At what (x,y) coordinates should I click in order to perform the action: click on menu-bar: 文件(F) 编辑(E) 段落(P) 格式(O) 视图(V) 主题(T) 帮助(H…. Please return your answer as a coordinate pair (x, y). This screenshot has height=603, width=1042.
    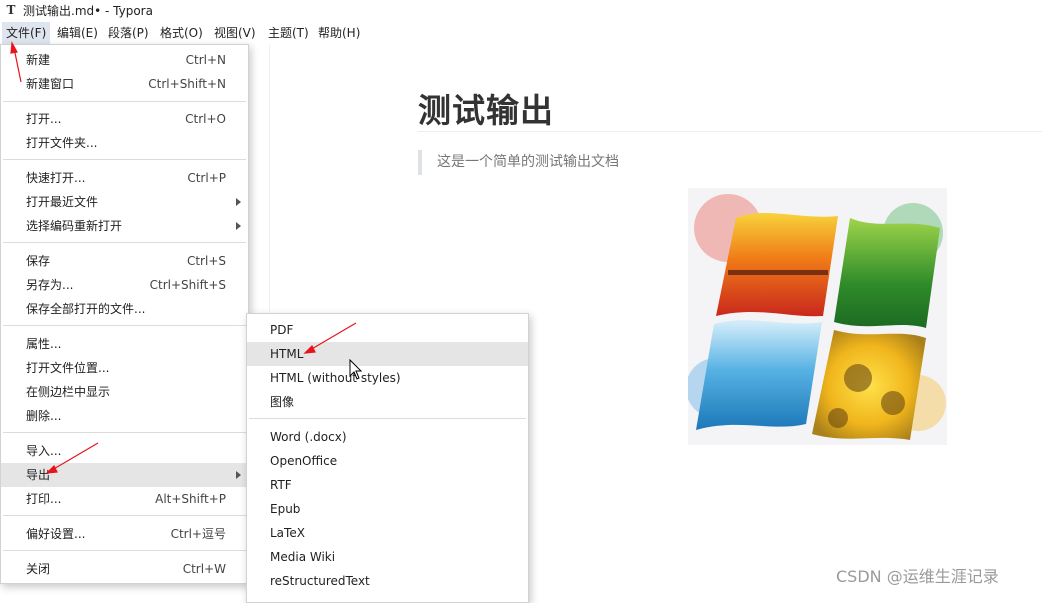
    Looking at the image, I should click on (521, 33).